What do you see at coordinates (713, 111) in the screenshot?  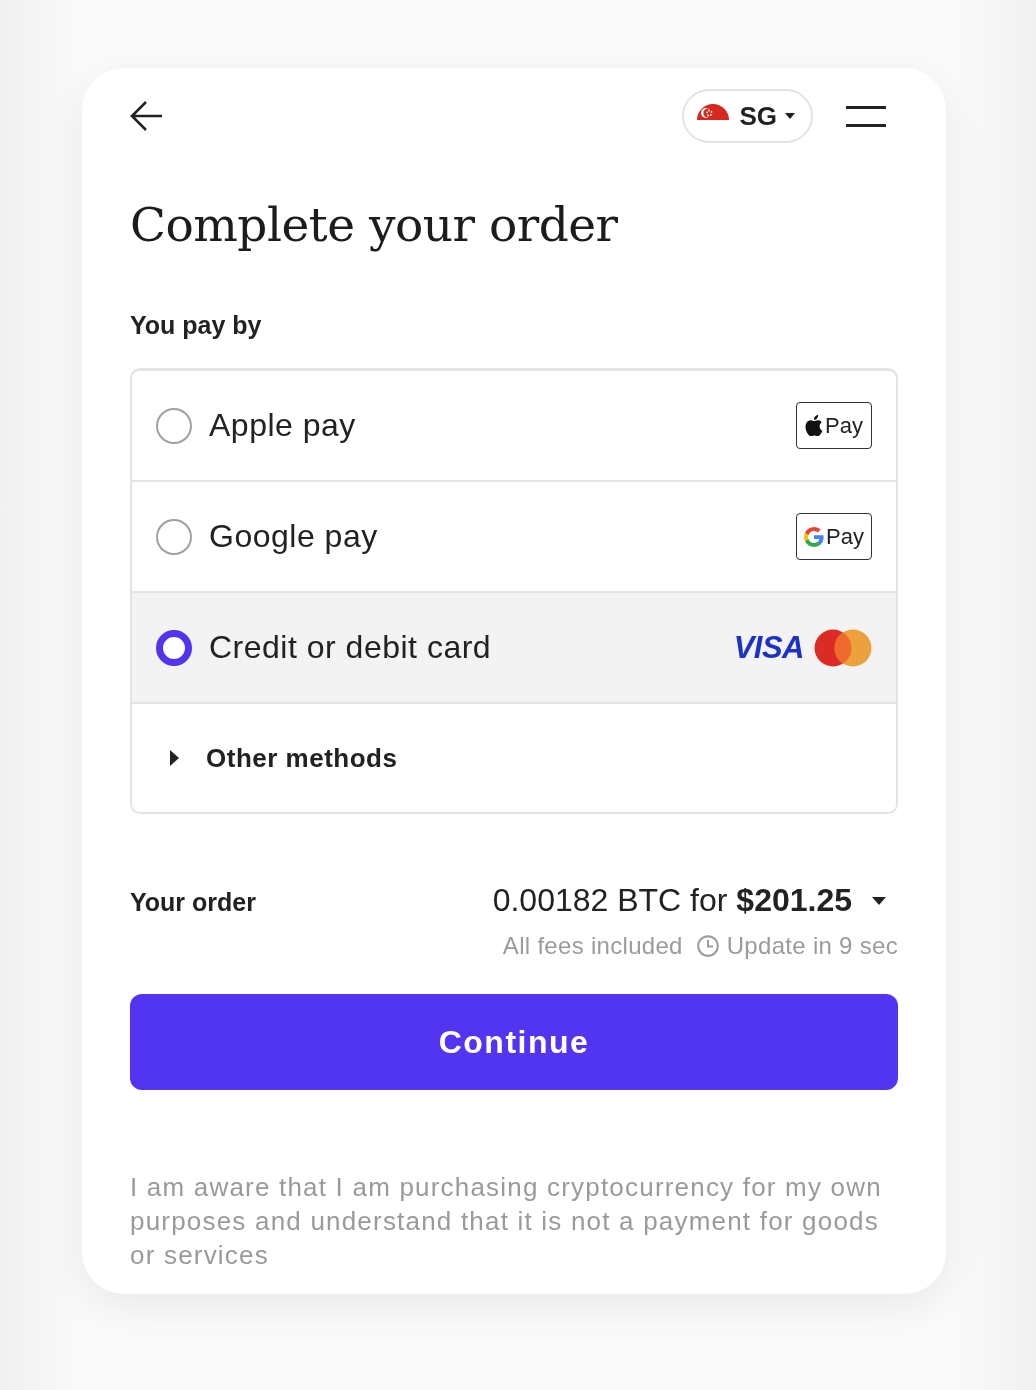 I see `flag-icon` at bounding box center [713, 111].